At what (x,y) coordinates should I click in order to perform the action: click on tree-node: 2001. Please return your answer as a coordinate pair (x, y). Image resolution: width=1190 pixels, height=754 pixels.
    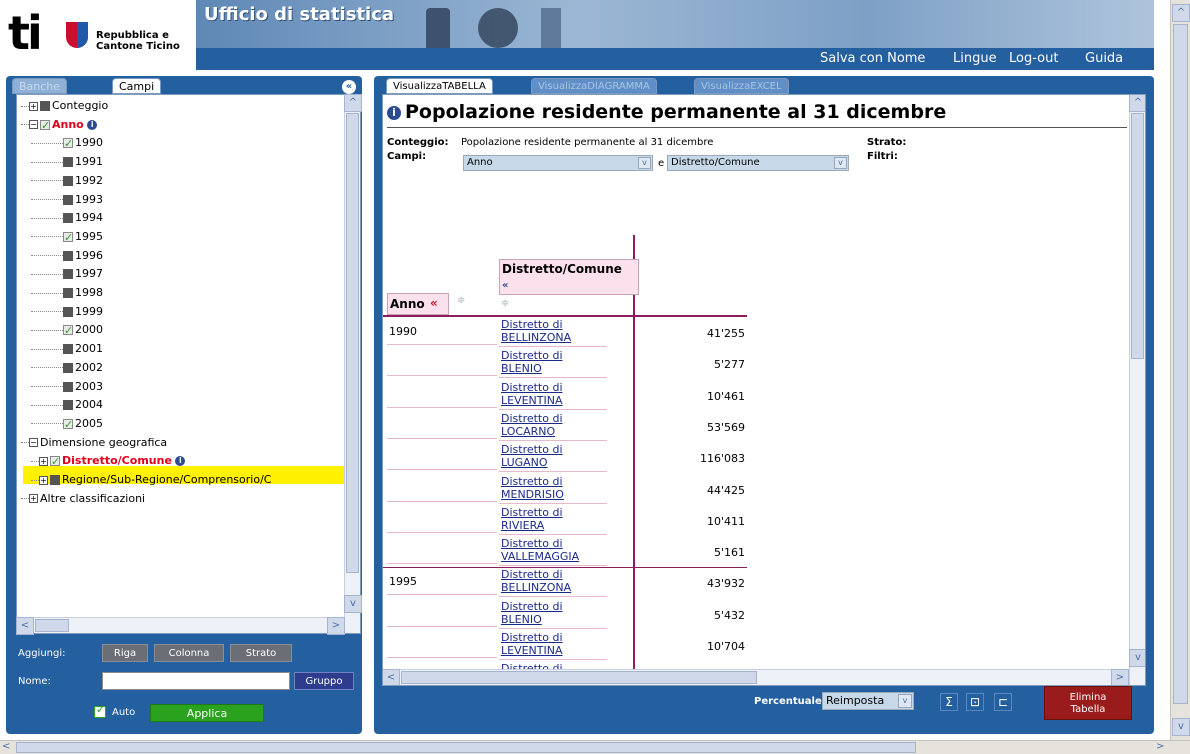
    Looking at the image, I should click on (67, 349).